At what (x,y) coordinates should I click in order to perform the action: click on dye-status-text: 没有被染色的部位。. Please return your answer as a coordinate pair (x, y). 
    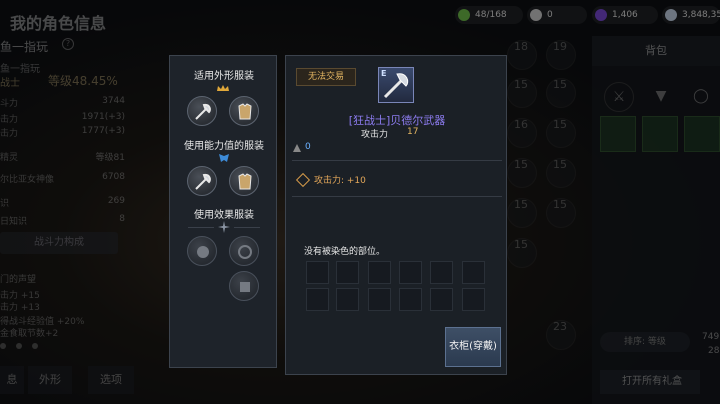
    Looking at the image, I should click on (345, 252).